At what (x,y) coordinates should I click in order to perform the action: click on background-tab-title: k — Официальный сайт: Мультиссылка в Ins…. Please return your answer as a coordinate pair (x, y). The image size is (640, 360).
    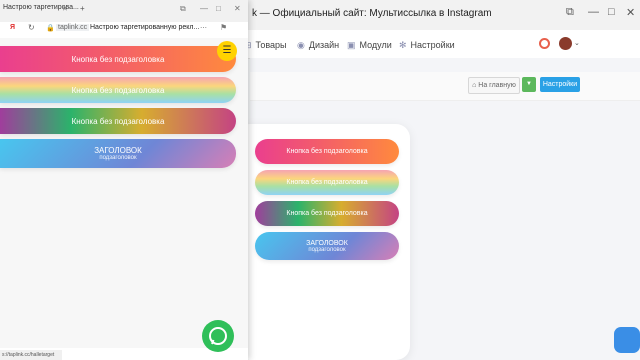
    Looking at the image, I should click on (372, 13).